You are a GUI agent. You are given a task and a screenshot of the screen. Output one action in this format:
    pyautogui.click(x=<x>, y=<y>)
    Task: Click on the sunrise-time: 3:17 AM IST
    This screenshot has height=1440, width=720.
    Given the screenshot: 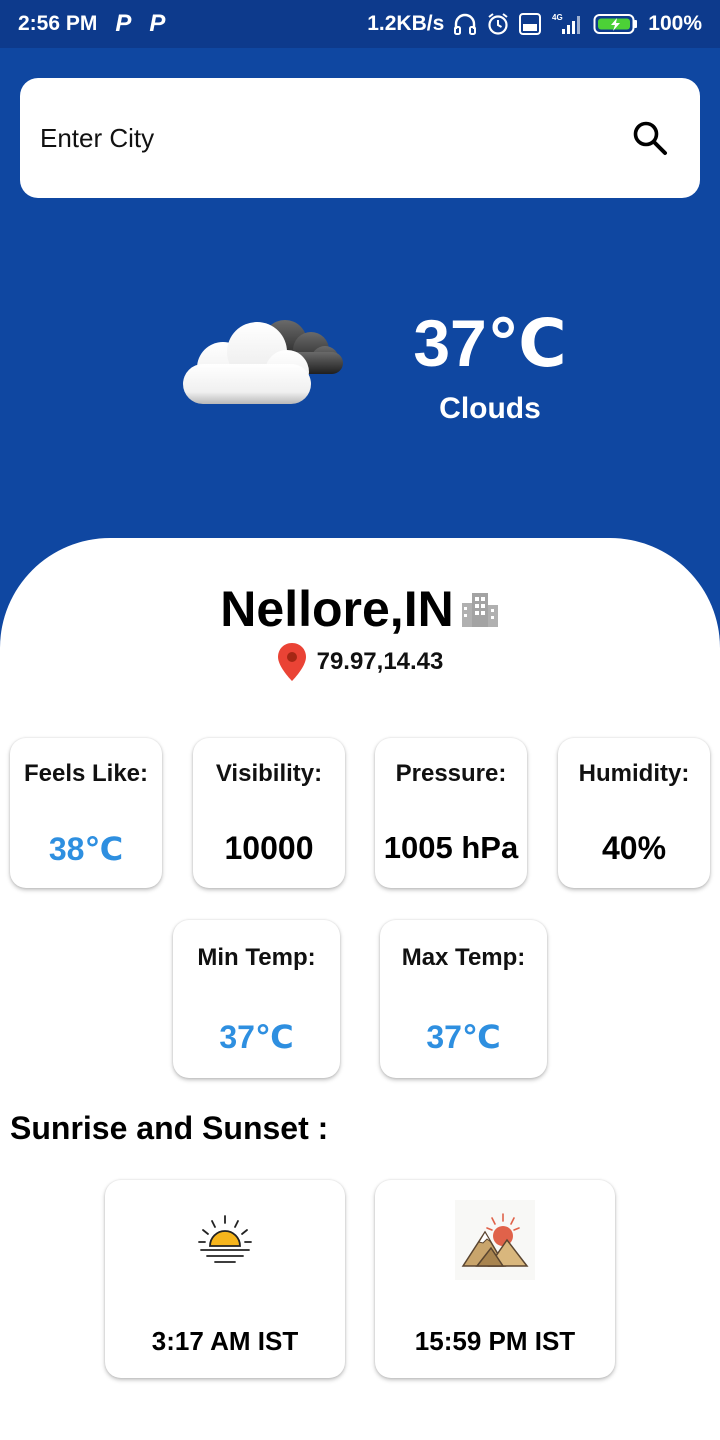 What is the action you would take?
    pyautogui.click(x=225, y=1341)
    